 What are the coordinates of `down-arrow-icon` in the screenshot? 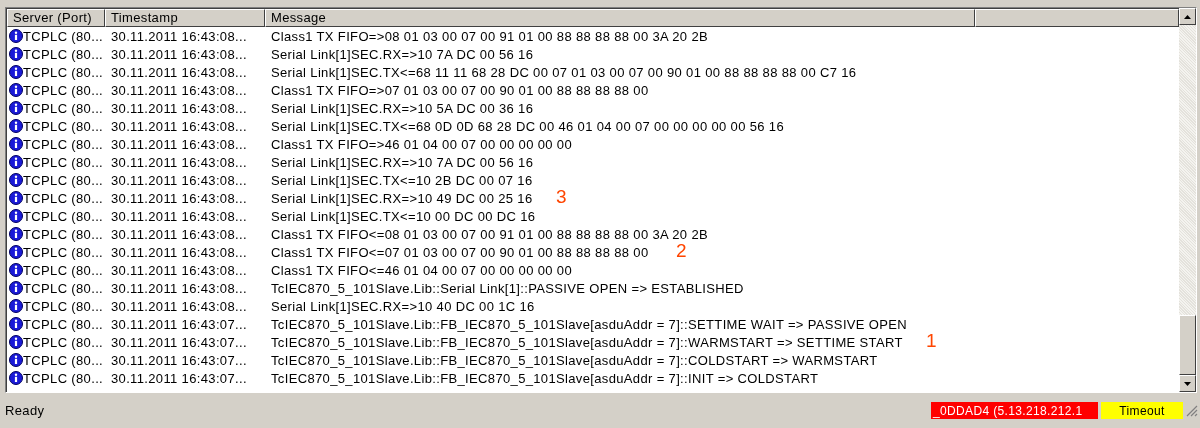 It's located at (1187, 383).